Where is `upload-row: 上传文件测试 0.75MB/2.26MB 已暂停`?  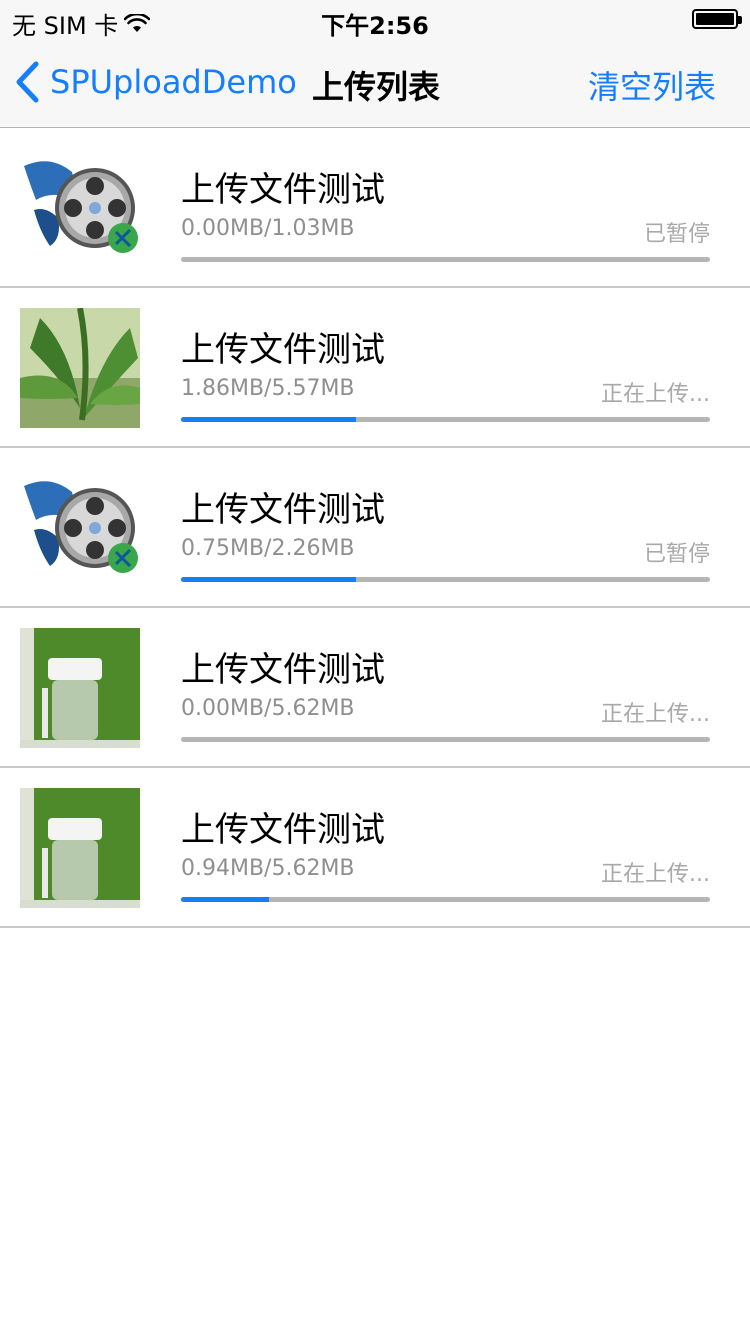 upload-row: 上传文件测试 0.75MB/2.26MB 已暂停 is located at coordinates (375, 528).